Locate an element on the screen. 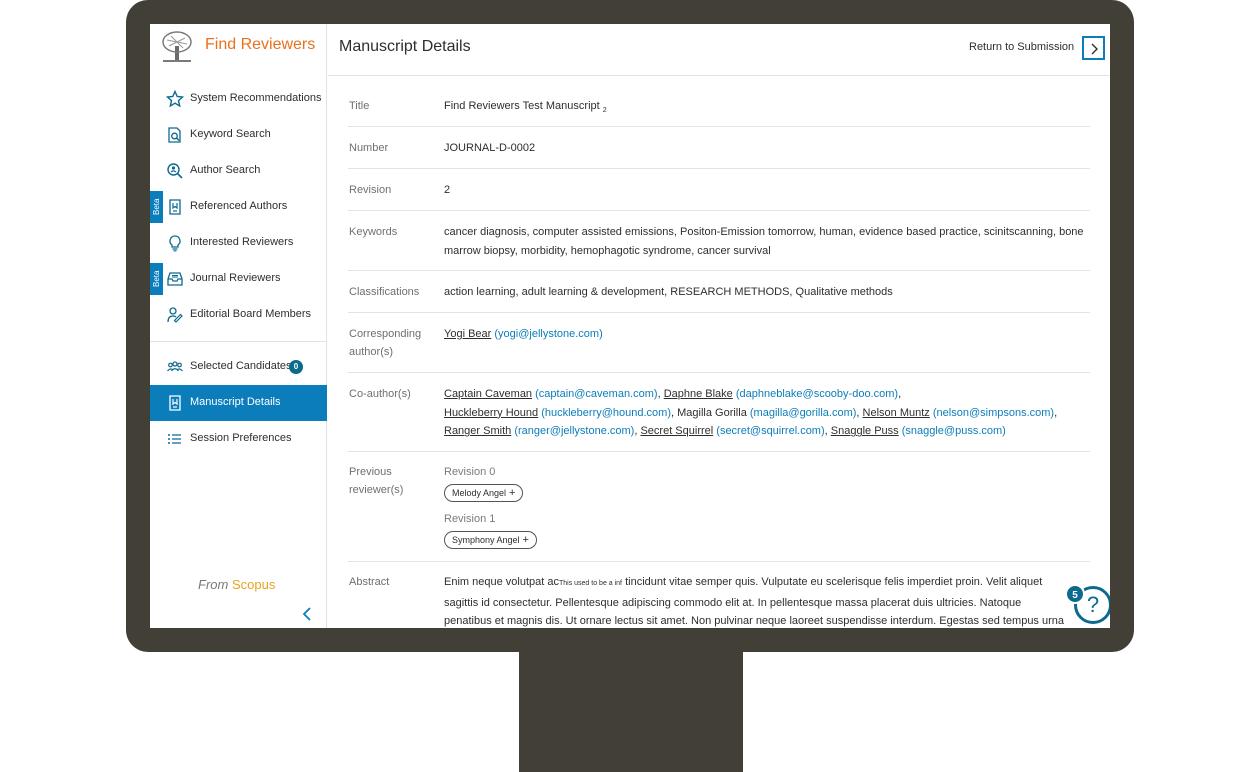 The width and height of the screenshot is (1260, 772). author-name: Magilla Gorilla is located at coordinates (712, 412).